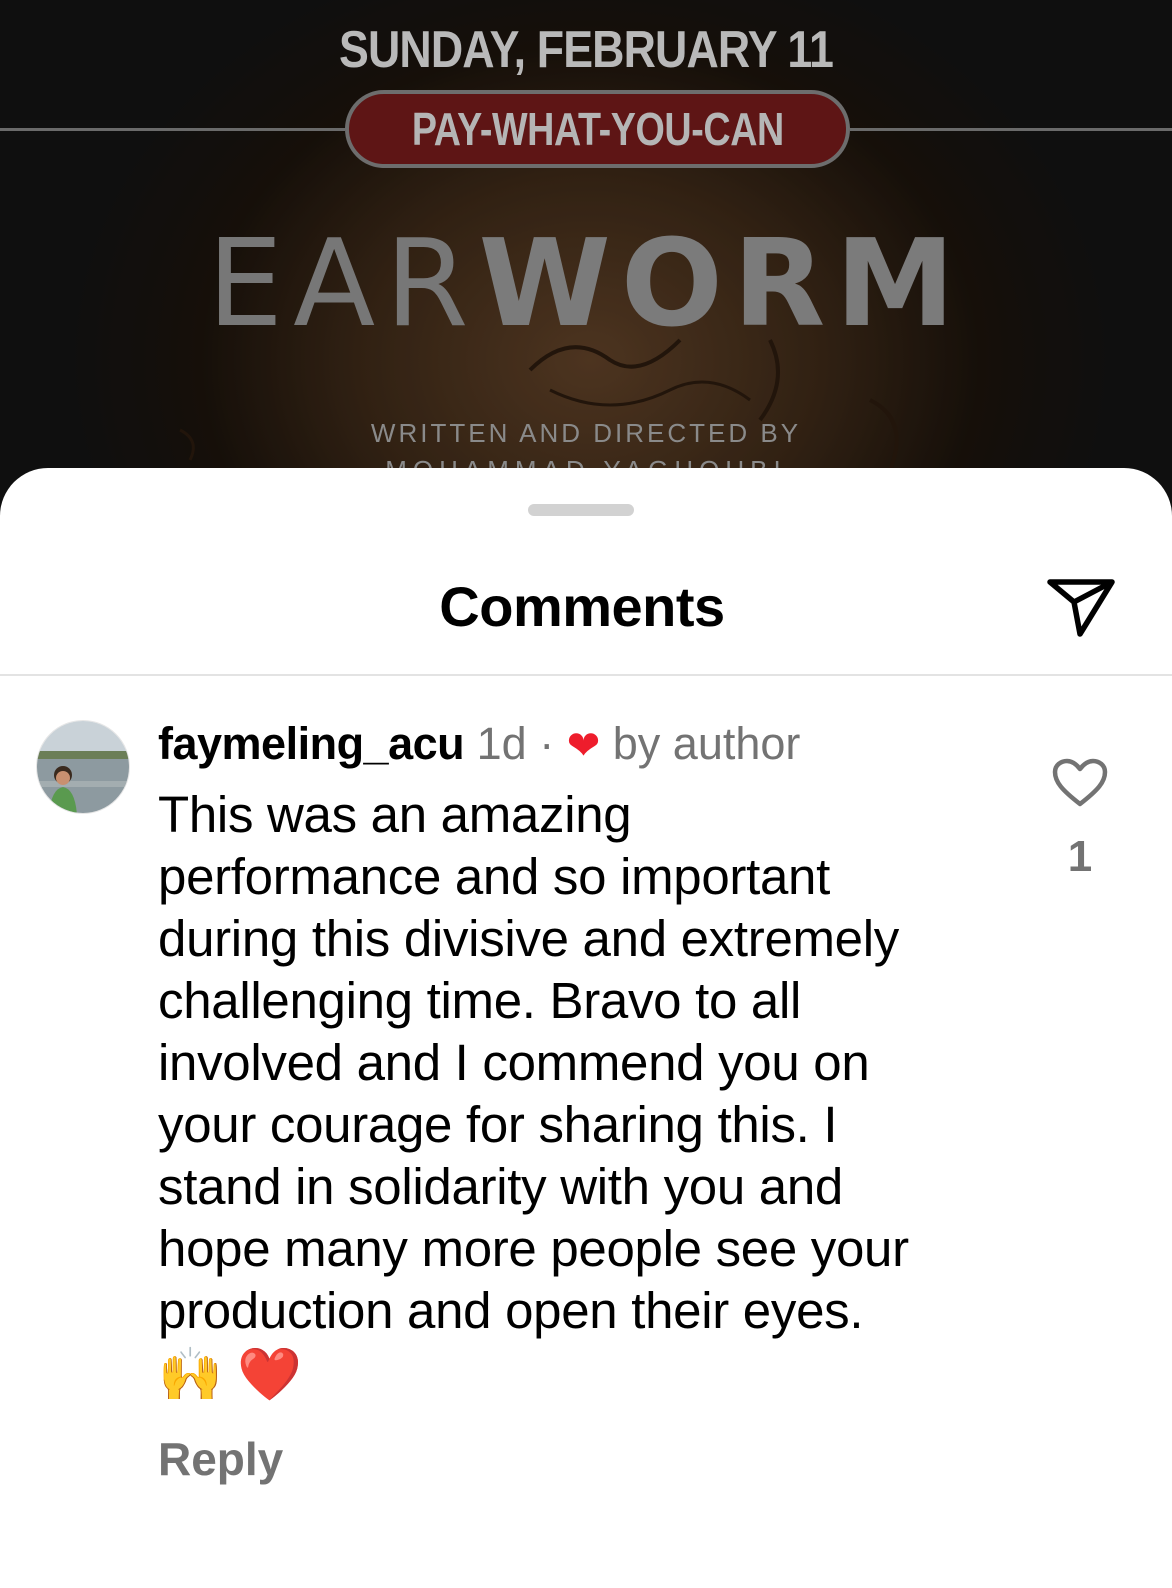 The height and width of the screenshot is (1588, 1172). Describe the element at coordinates (343, 284) in the screenshot. I see `poster-title-light: EAR` at that location.